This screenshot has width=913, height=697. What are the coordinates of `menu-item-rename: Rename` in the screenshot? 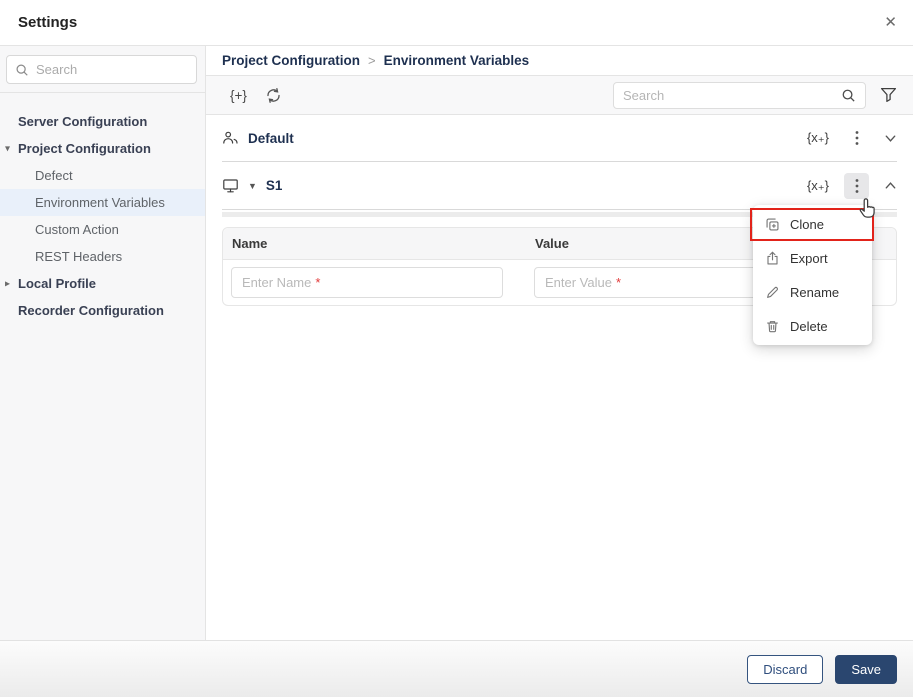 It's located at (812, 292).